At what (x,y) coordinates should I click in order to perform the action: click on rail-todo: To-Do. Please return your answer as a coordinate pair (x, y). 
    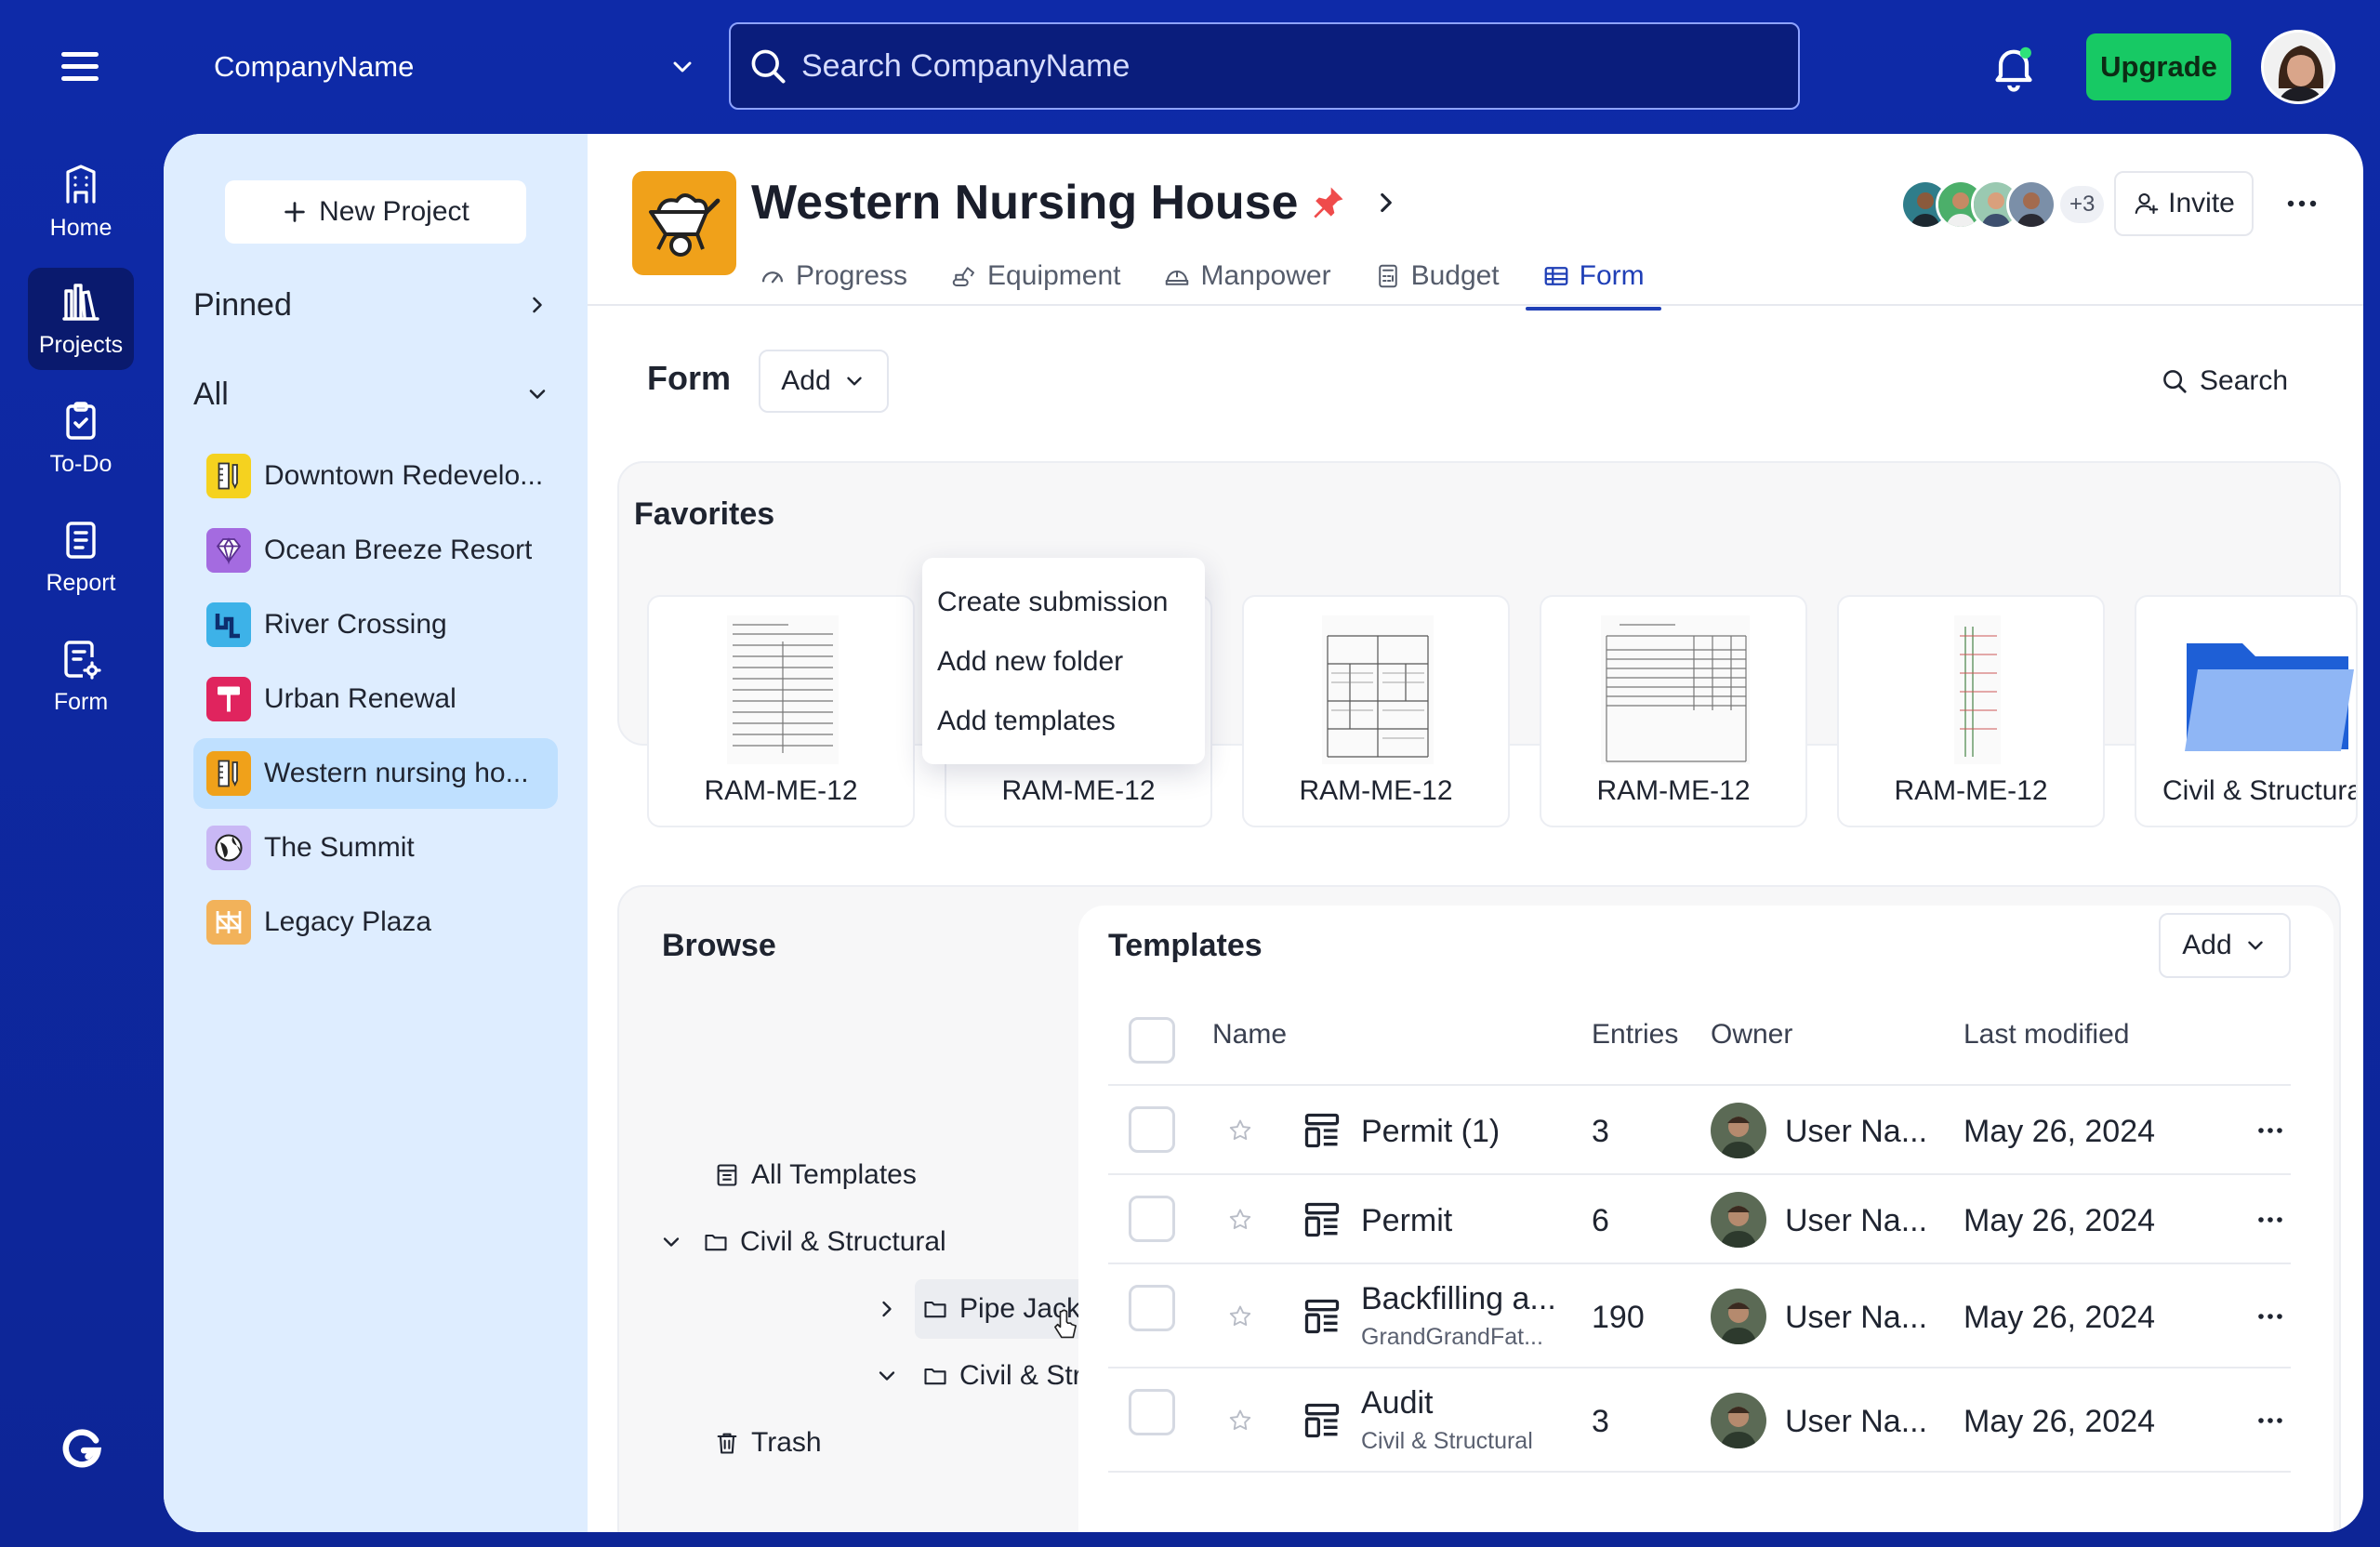
    Looking at the image, I should click on (81, 438).